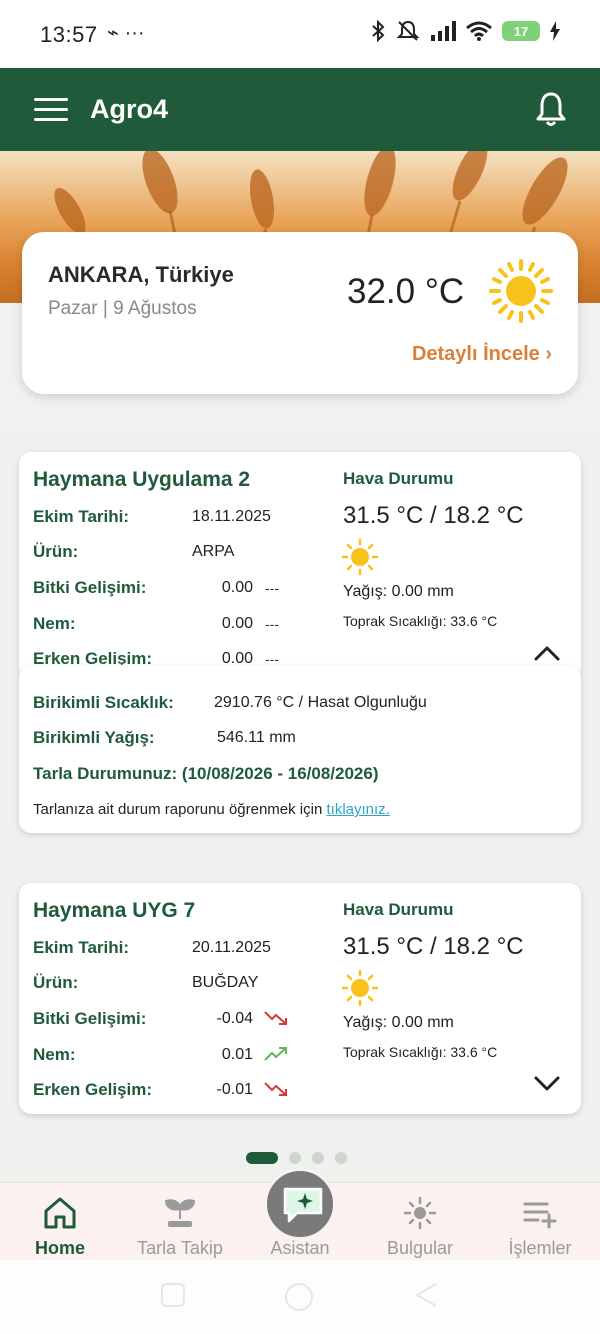 The width and height of the screenshot is (600, 1334). I want to click on detail-link: Detaylı İncele ›, so click(482, 354).